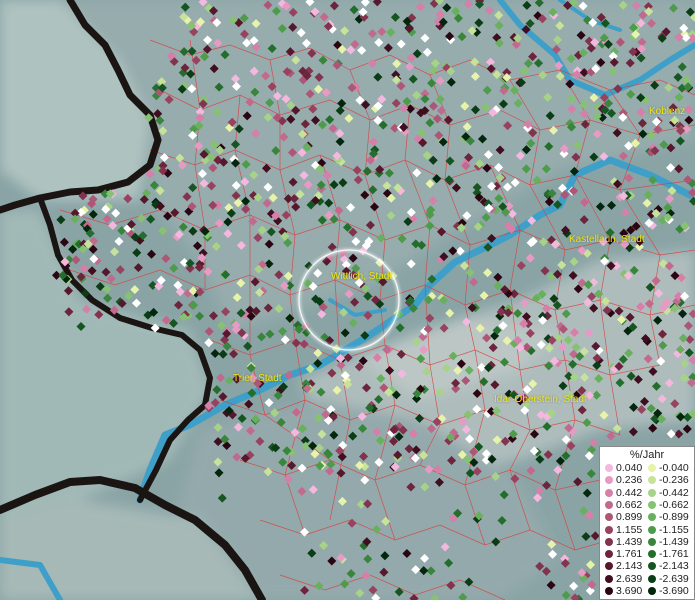 The image size is (695, 600). I want to click on legend-title: %/Jahr, so click(647, 455).